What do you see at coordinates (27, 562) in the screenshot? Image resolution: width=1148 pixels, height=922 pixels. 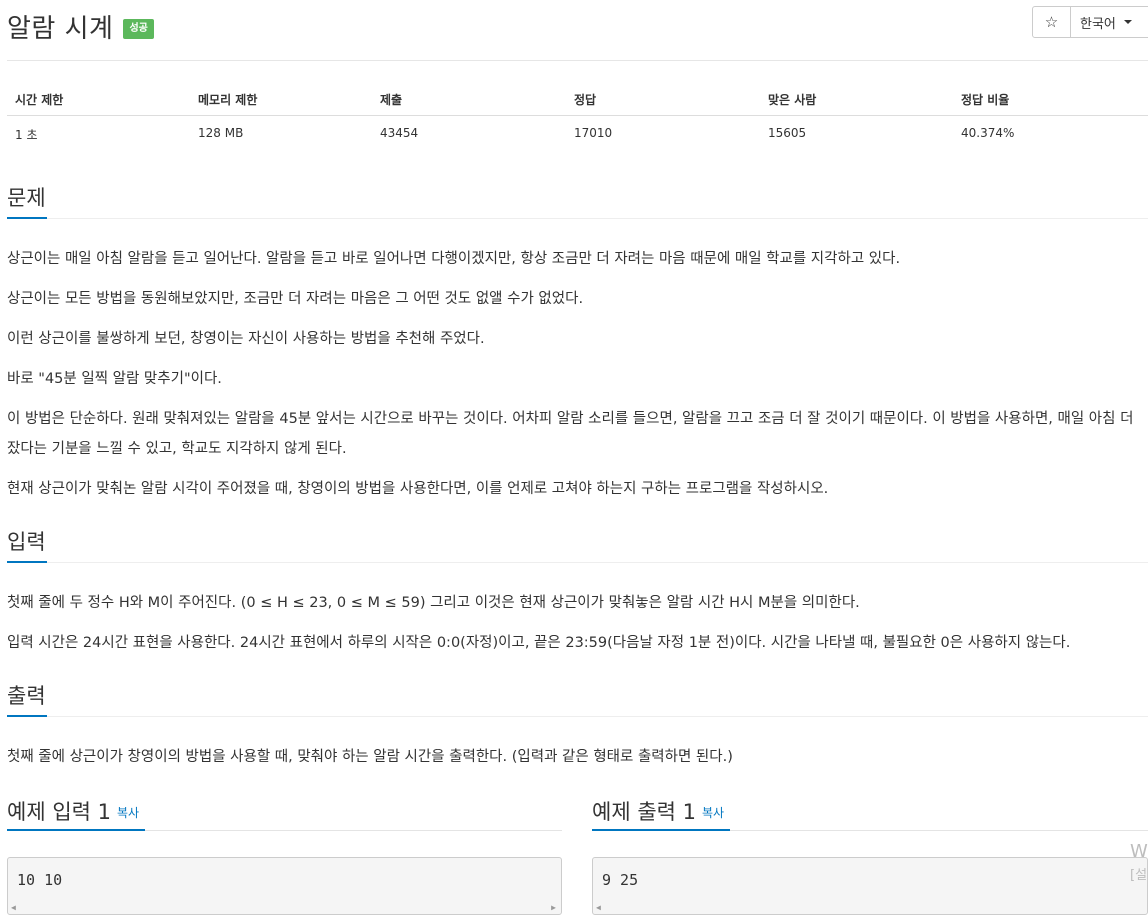 I see `input-section-underline` at bounding box center [27, 562].